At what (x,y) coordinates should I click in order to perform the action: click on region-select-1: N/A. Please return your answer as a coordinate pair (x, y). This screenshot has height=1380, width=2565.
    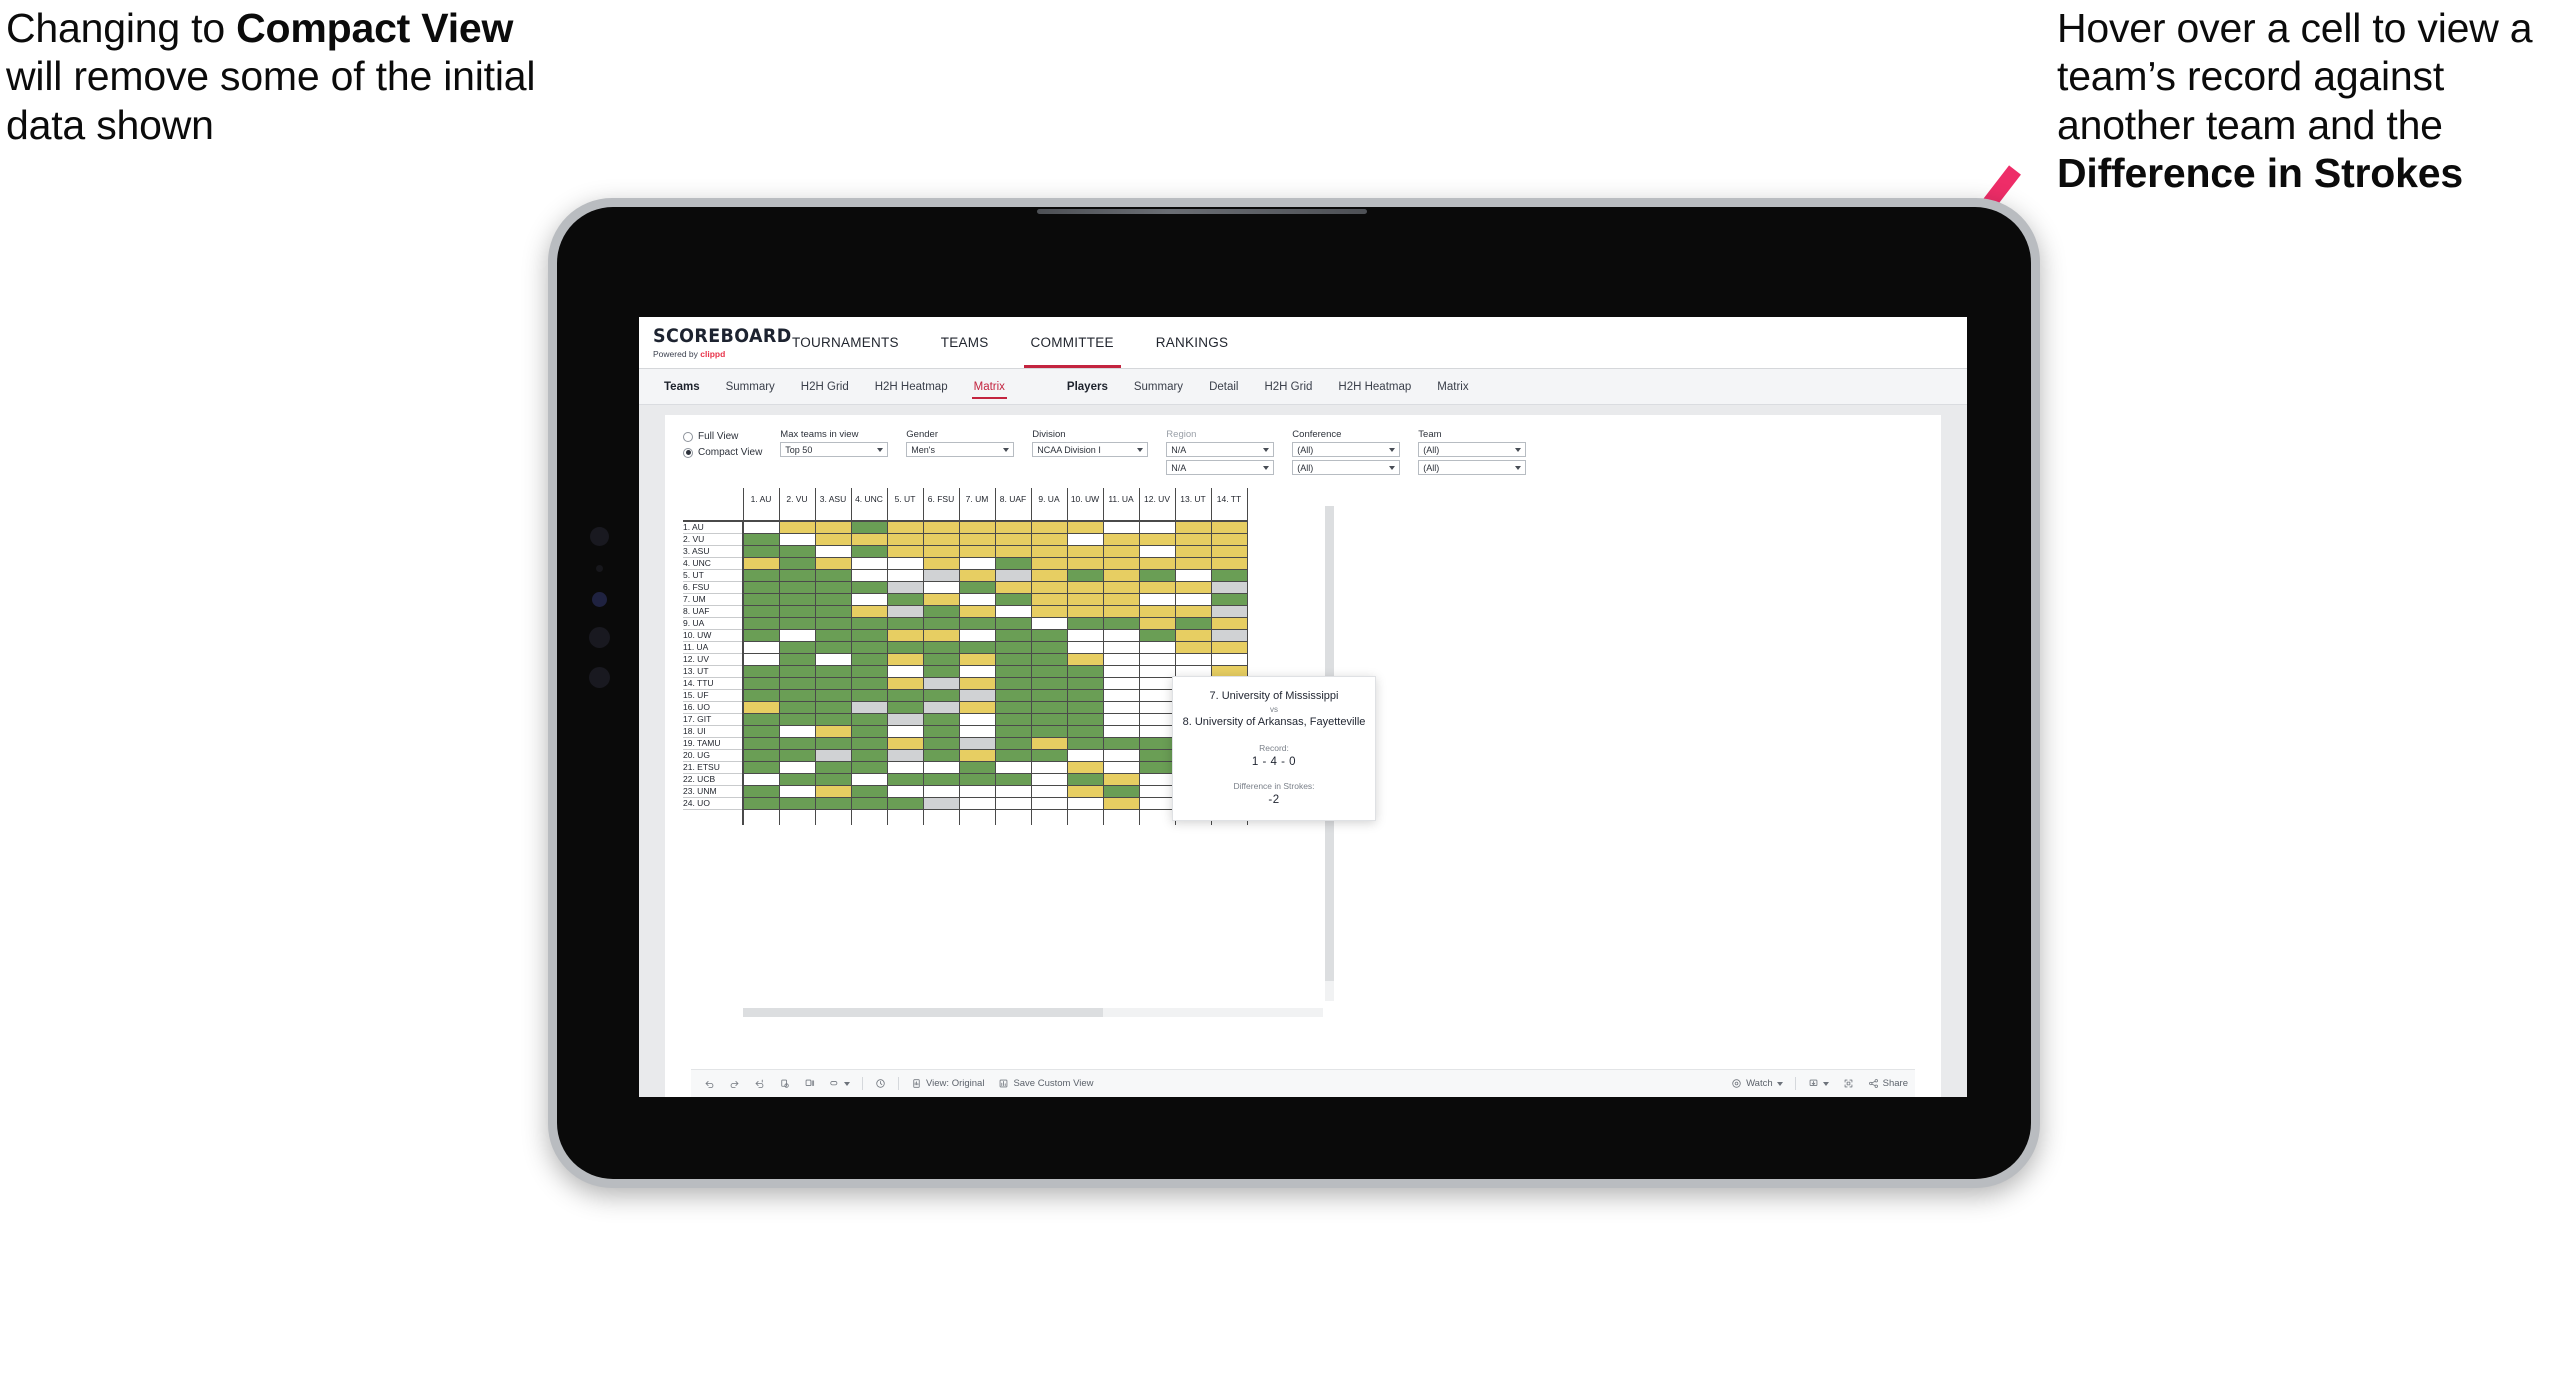
    Looking at the image, I should click on (1220, 449).